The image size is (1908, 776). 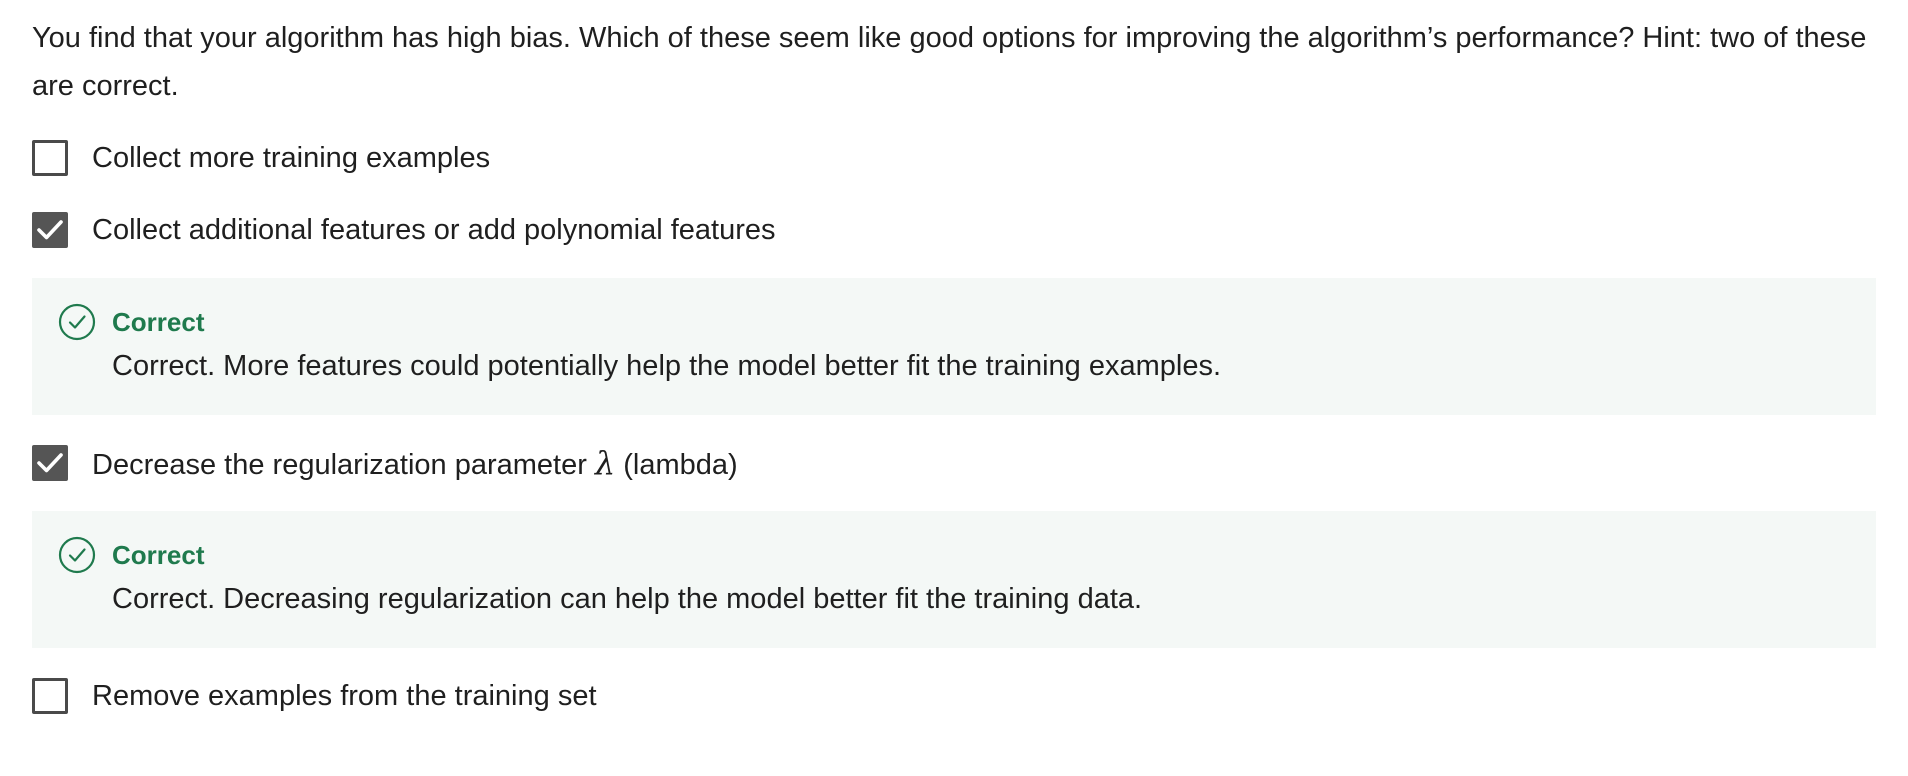 I want to click on option-remove-examples: Remove examples from the training set, so click(x=954, y=696).